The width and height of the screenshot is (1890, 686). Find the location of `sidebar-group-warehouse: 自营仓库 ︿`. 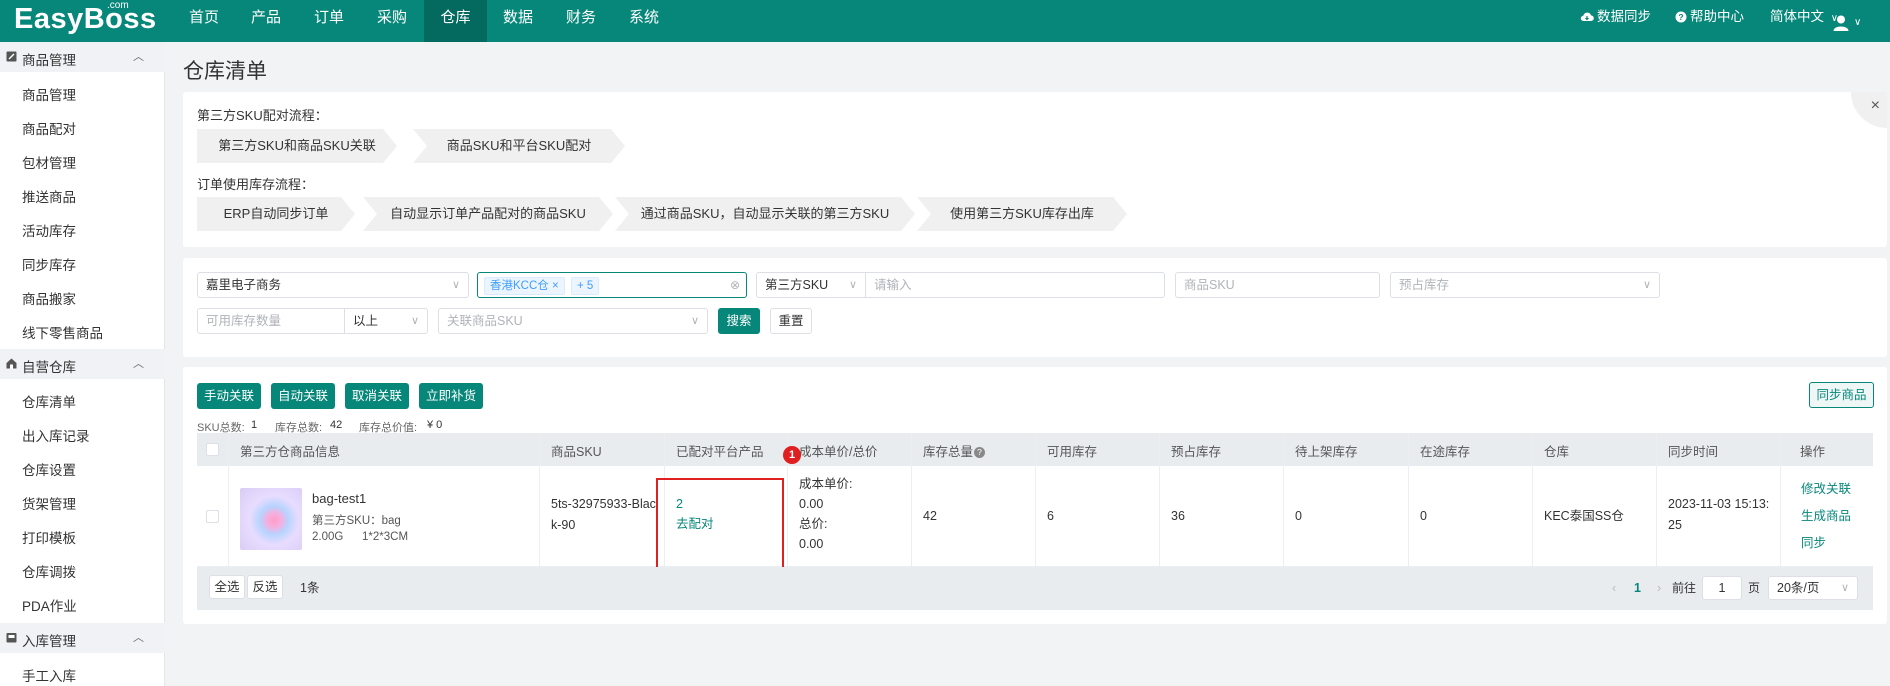

sidebar-group-warehouse: 自营仓库 ︿ is located at coordinates (82, 364).